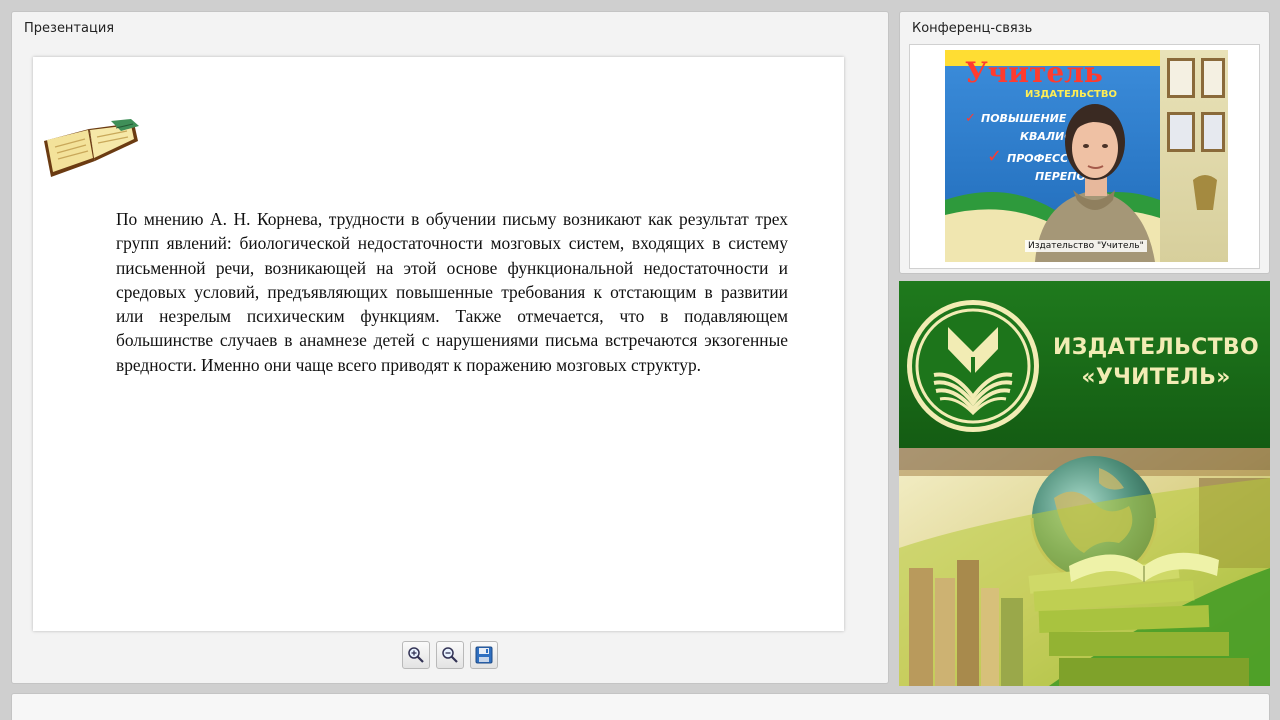  I want to click on bottom-panel, so click(640, 706).